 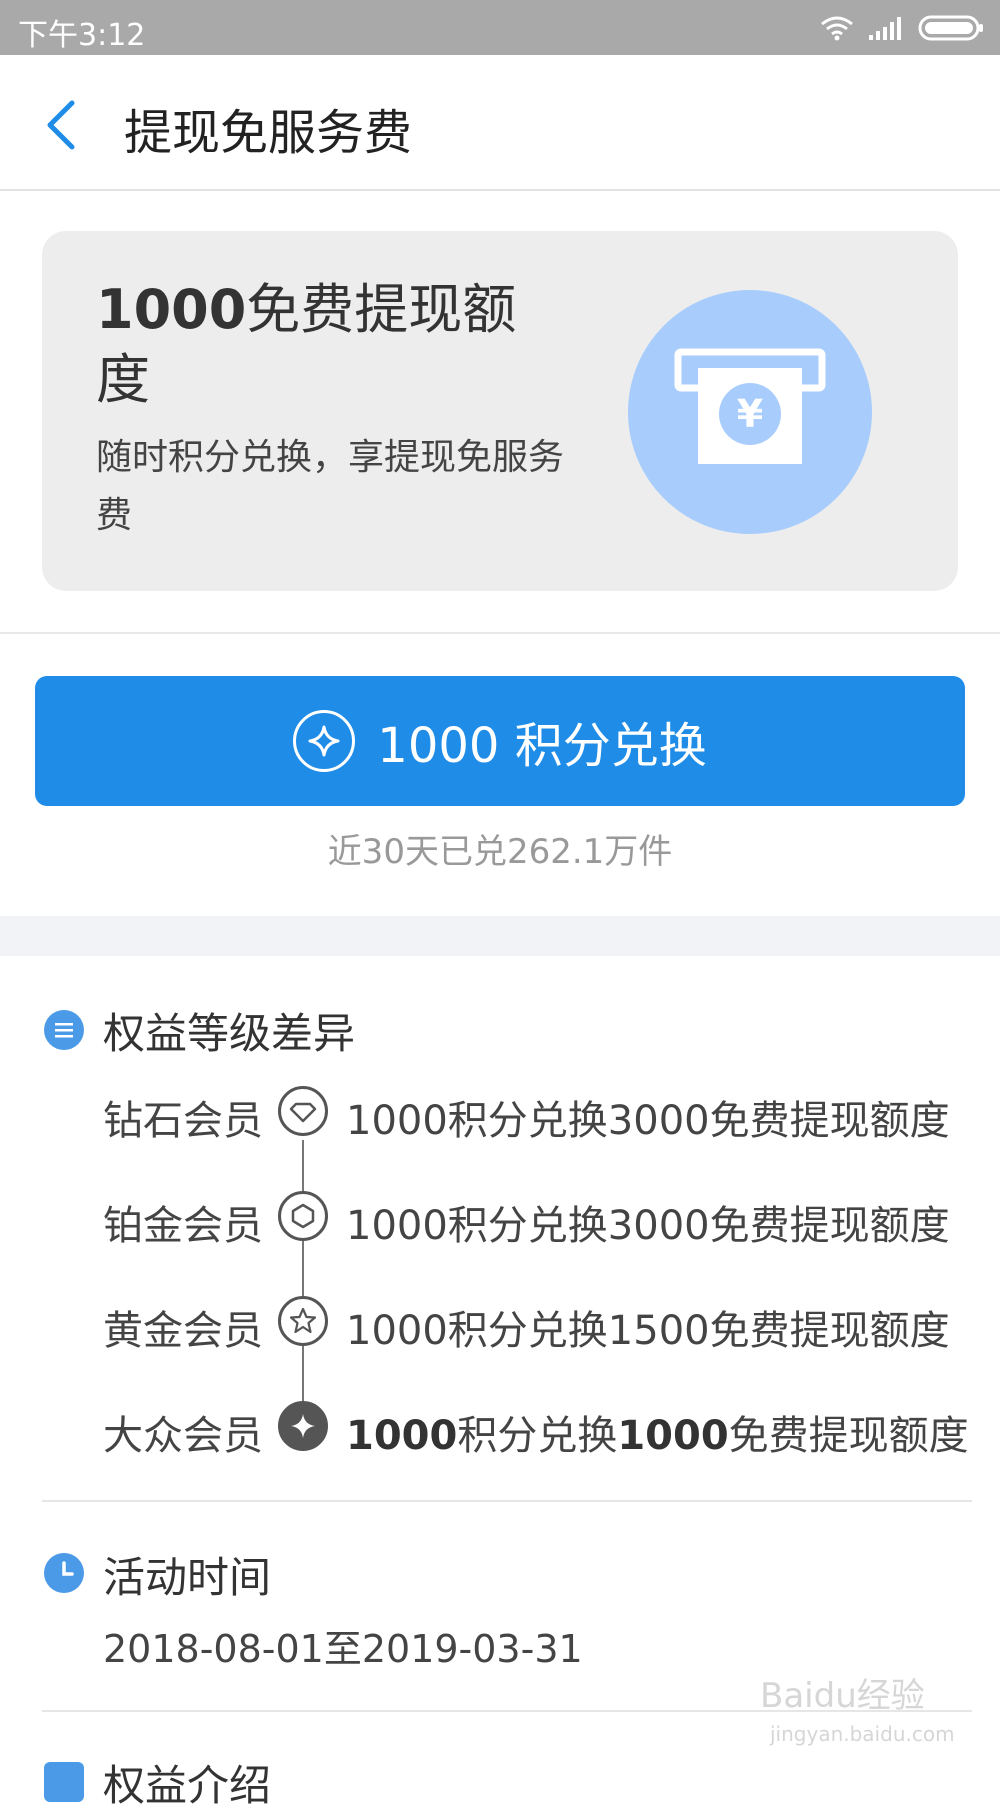 I want to click on exchange-count-text: 近30天已兑262.1万件, so click(x=500, y=852).